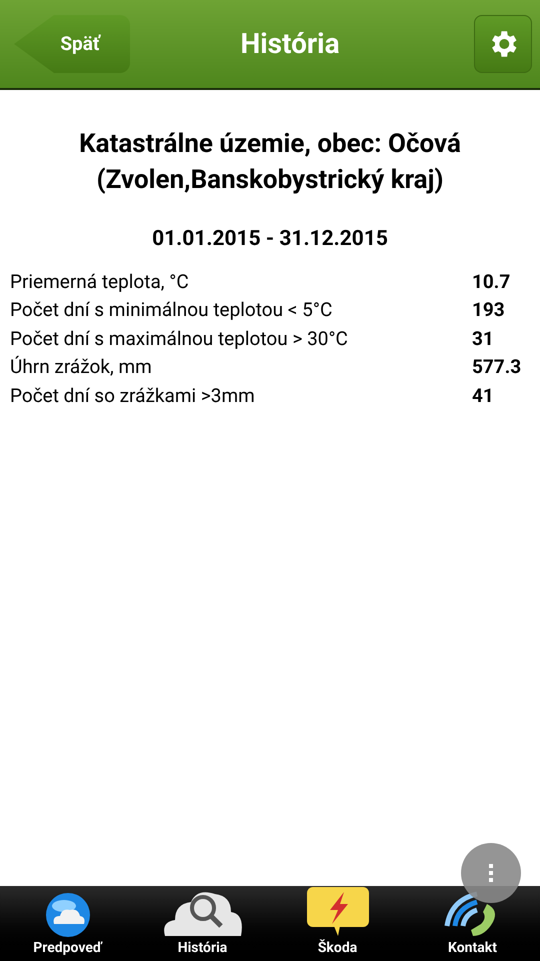  I want to click on screen-title: História, so click(290, 44).